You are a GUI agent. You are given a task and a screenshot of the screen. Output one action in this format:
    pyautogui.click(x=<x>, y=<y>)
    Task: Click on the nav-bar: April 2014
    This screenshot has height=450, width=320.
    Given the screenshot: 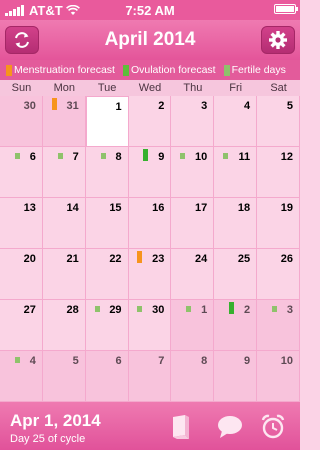 What is the action you would take?
    pyautogui.click(x=150, y=40)
    